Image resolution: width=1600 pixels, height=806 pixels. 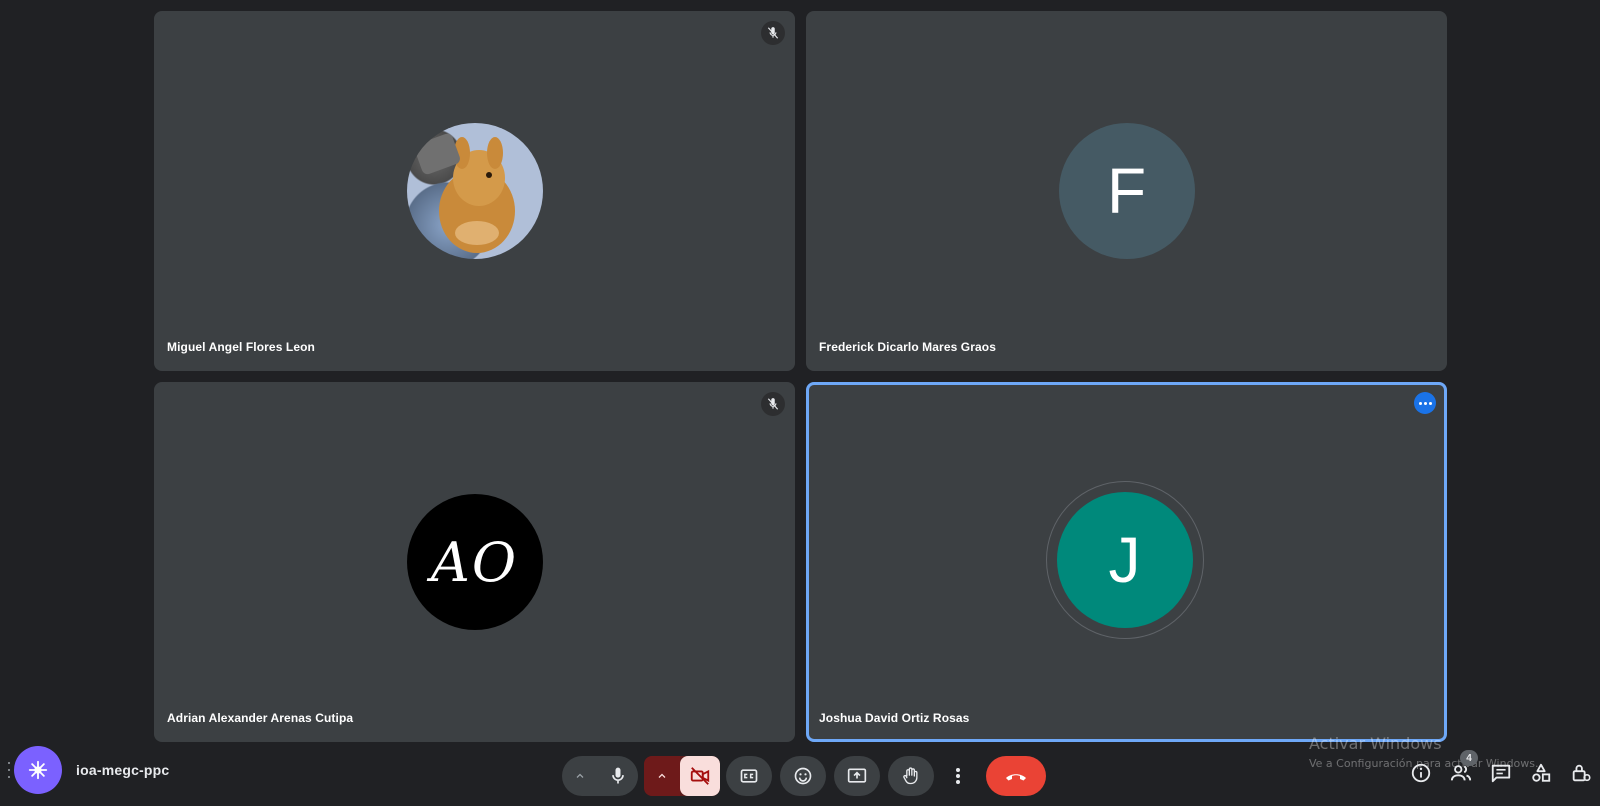 What do you see at coordinates (241, 347) in the screenshot?
I see `participant-name: Miguel Angel Flores Leon` at bounding box center [241, 347].